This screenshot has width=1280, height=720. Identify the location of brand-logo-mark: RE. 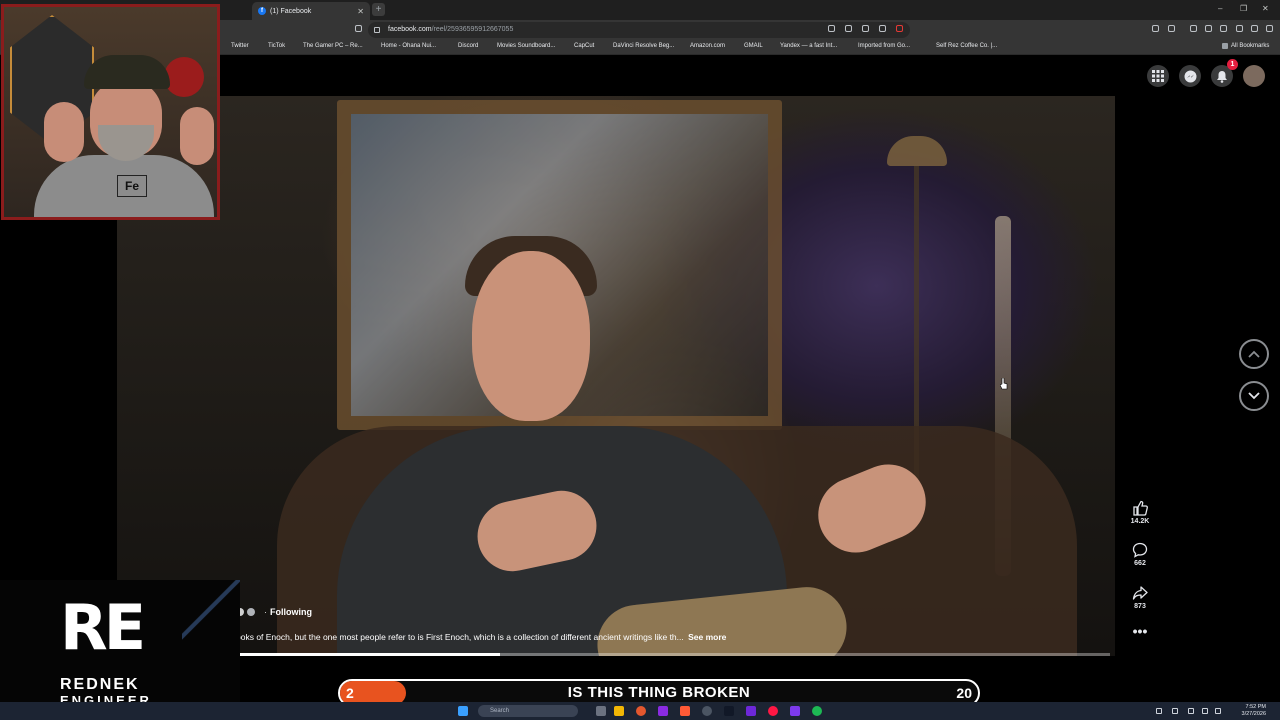
(103, 627).